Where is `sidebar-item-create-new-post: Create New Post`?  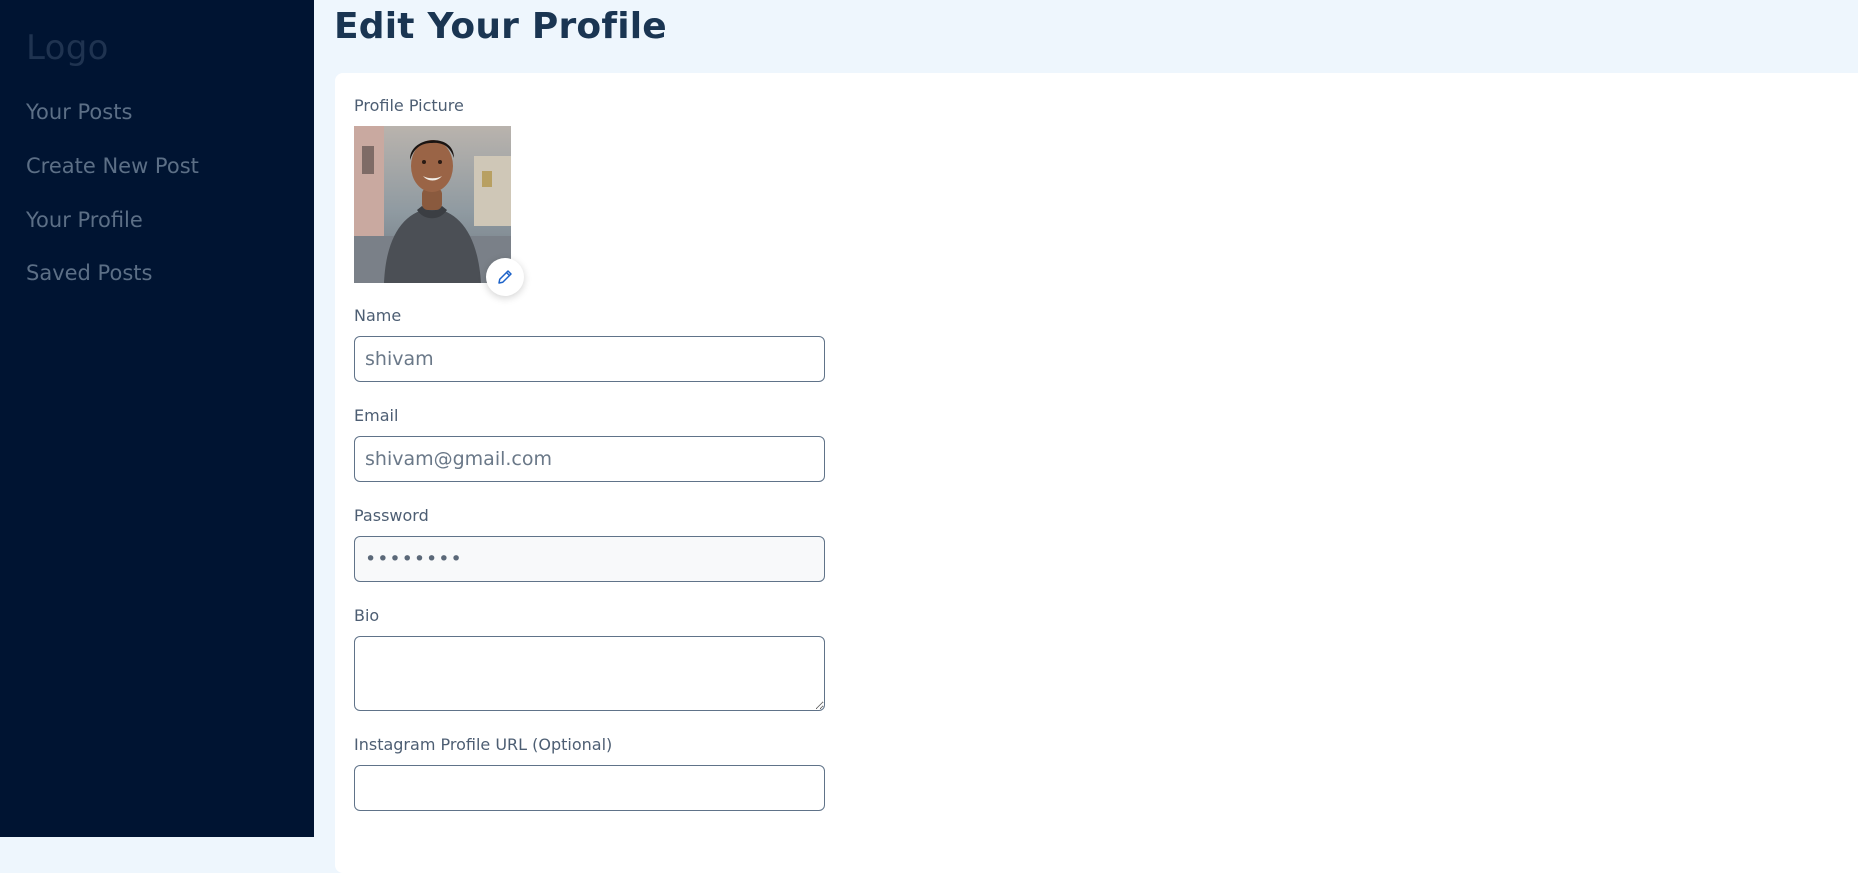
sidebar-item-create-new-post: Create New Post is located at coordinates (112, 166).